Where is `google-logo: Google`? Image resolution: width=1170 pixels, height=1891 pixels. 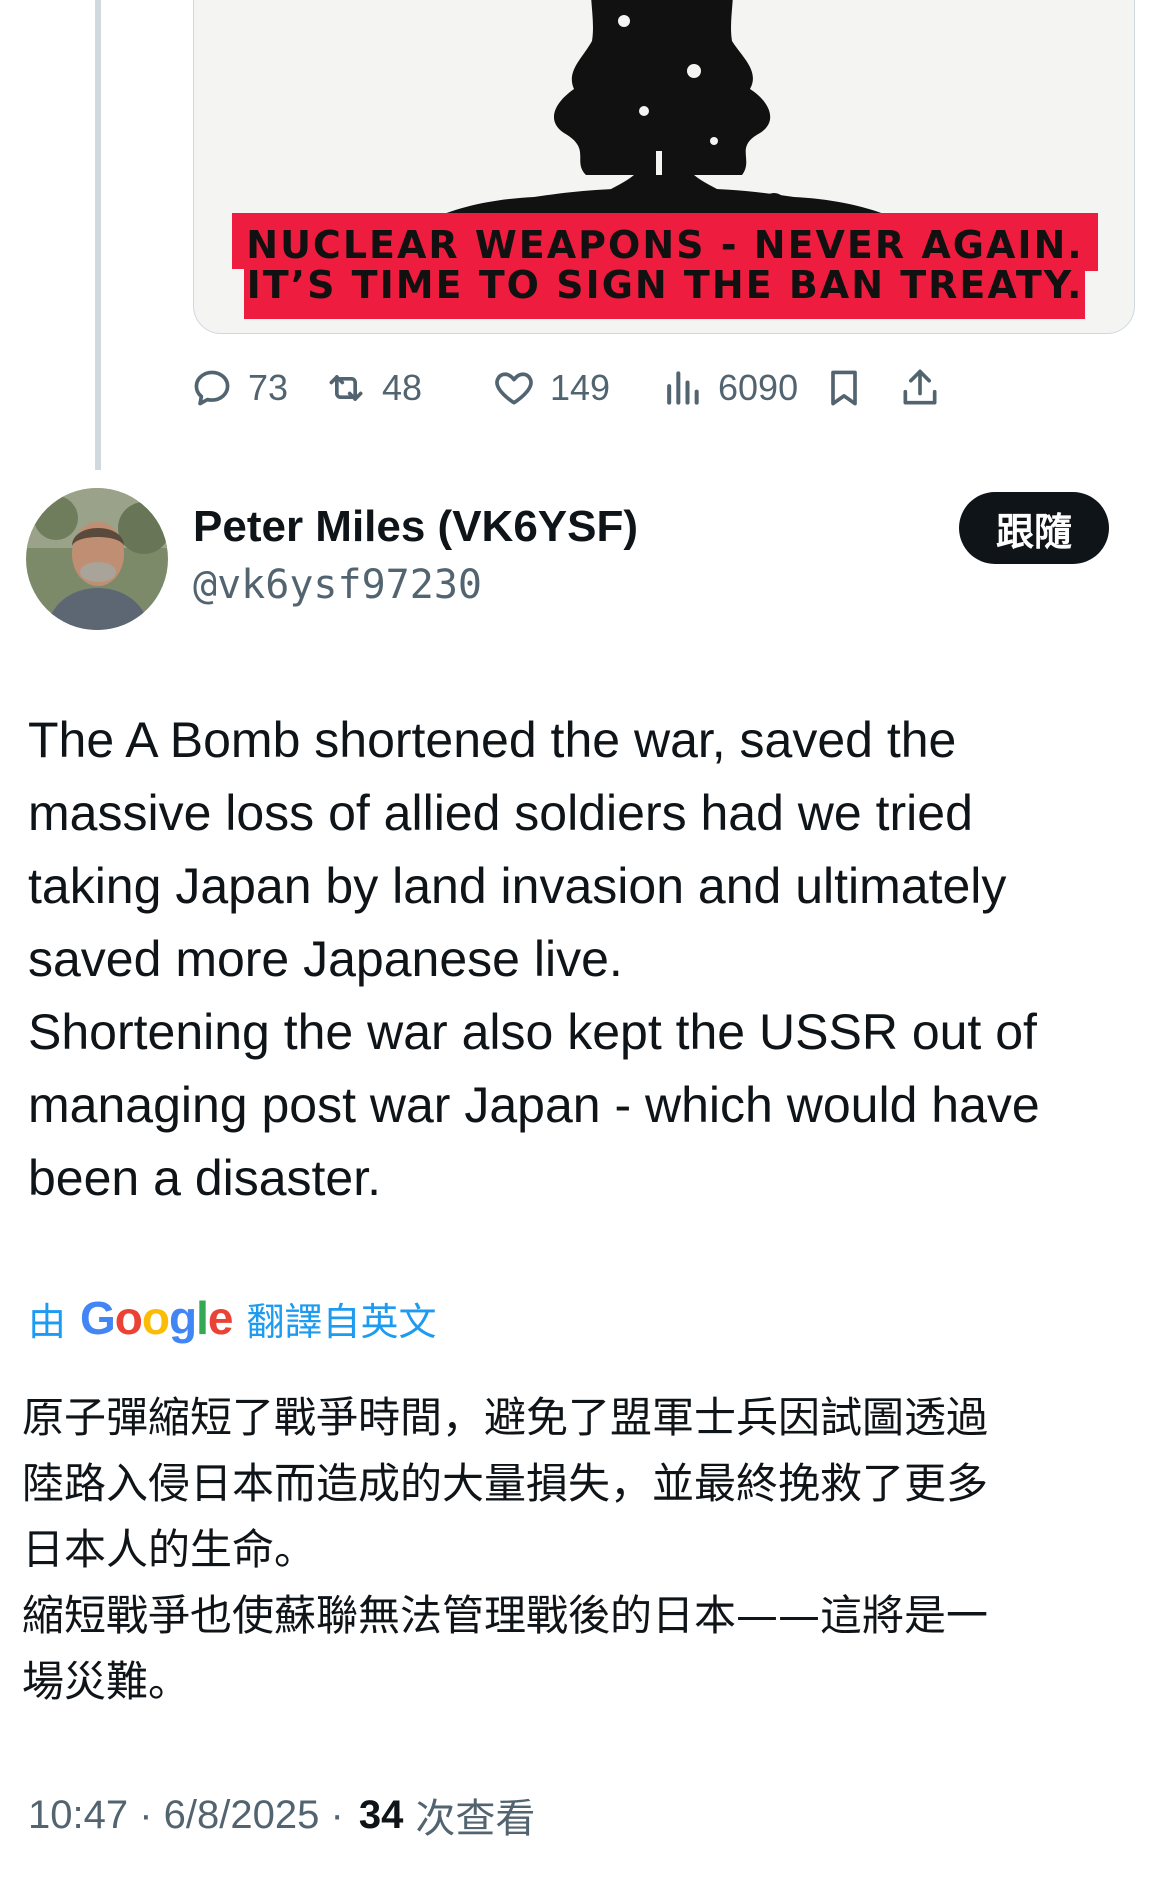
google-logo: Google is located at coordinates (156, 1318).